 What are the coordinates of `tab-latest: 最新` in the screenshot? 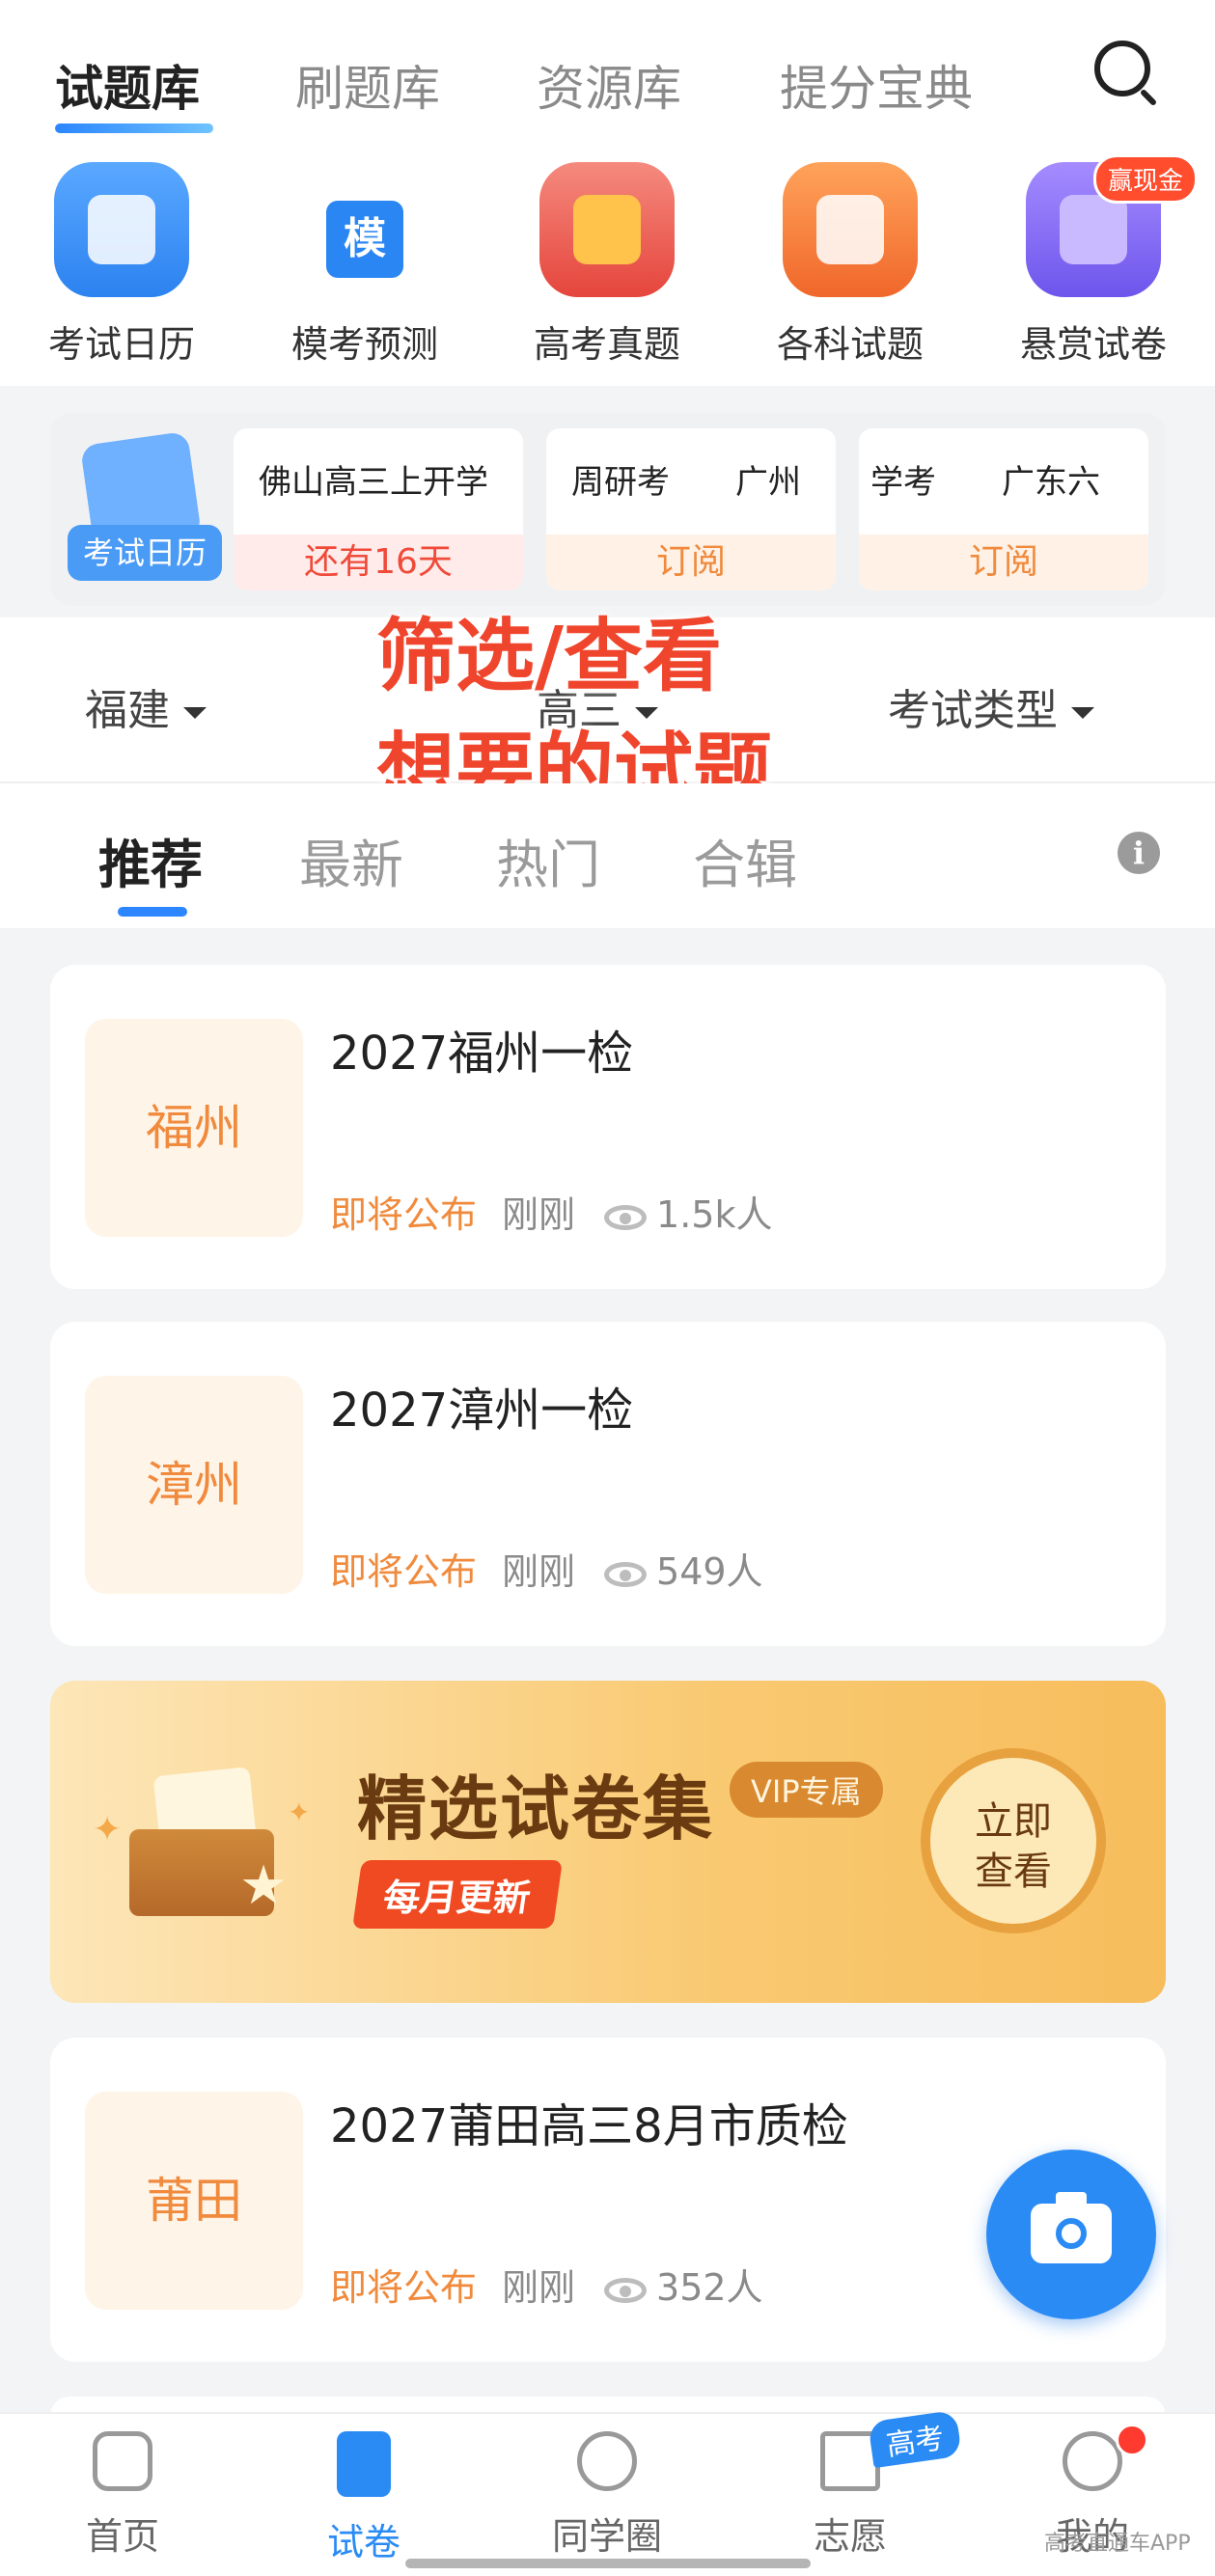 It's located at (351, 860).